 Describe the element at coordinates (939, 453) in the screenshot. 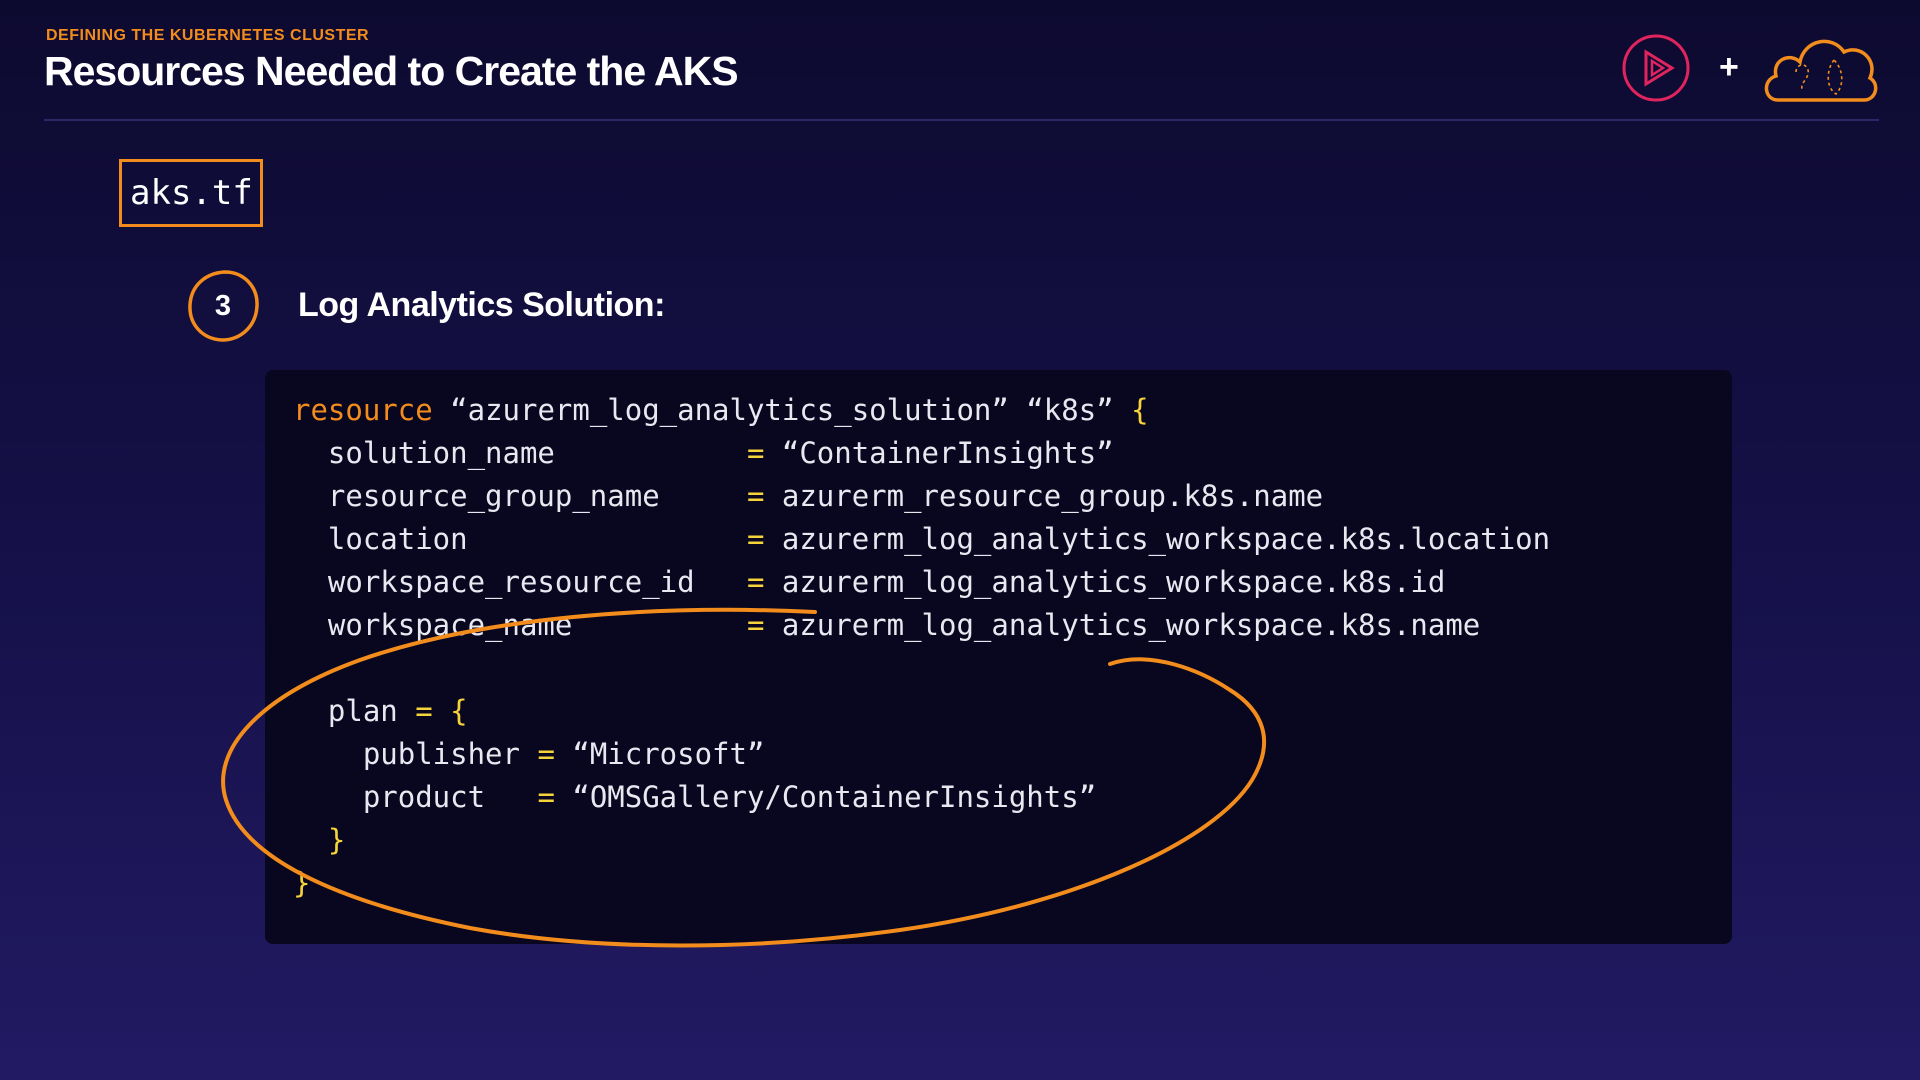

I see `code-value: “ContainerInsights”` at that location.